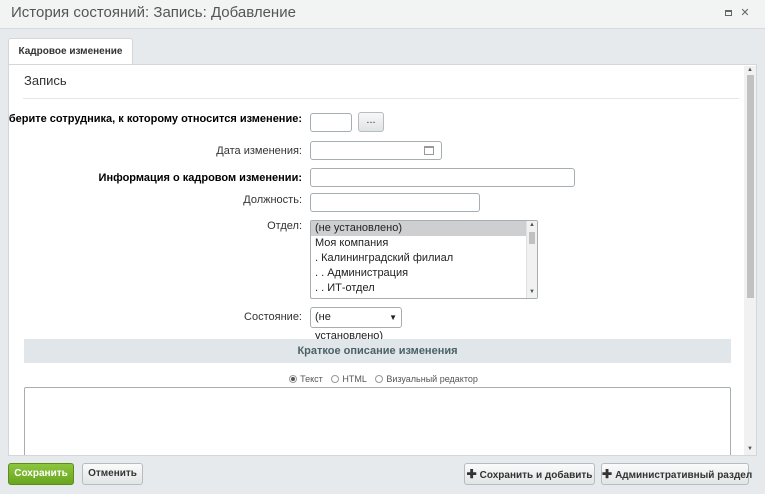 The image size is (765, 494). Describe the element at coordinates (311, 379) in the screenshot. I see `radio-label: Текст` at that location.